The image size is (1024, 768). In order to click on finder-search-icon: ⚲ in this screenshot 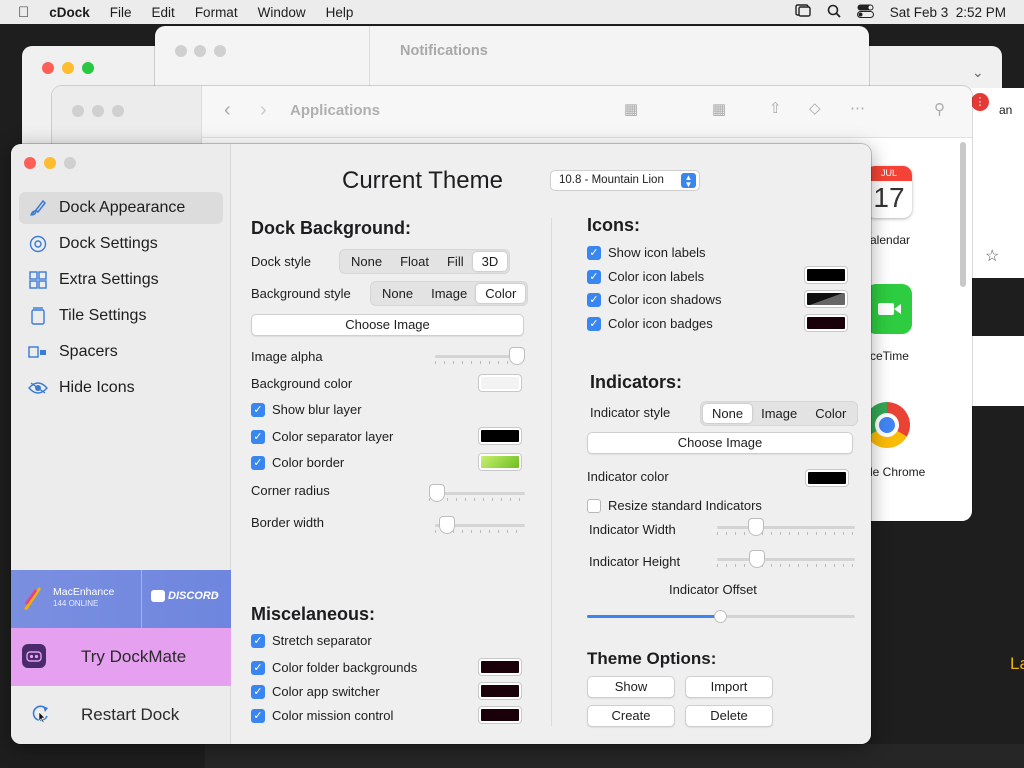, I will do `click(939, 109)`.